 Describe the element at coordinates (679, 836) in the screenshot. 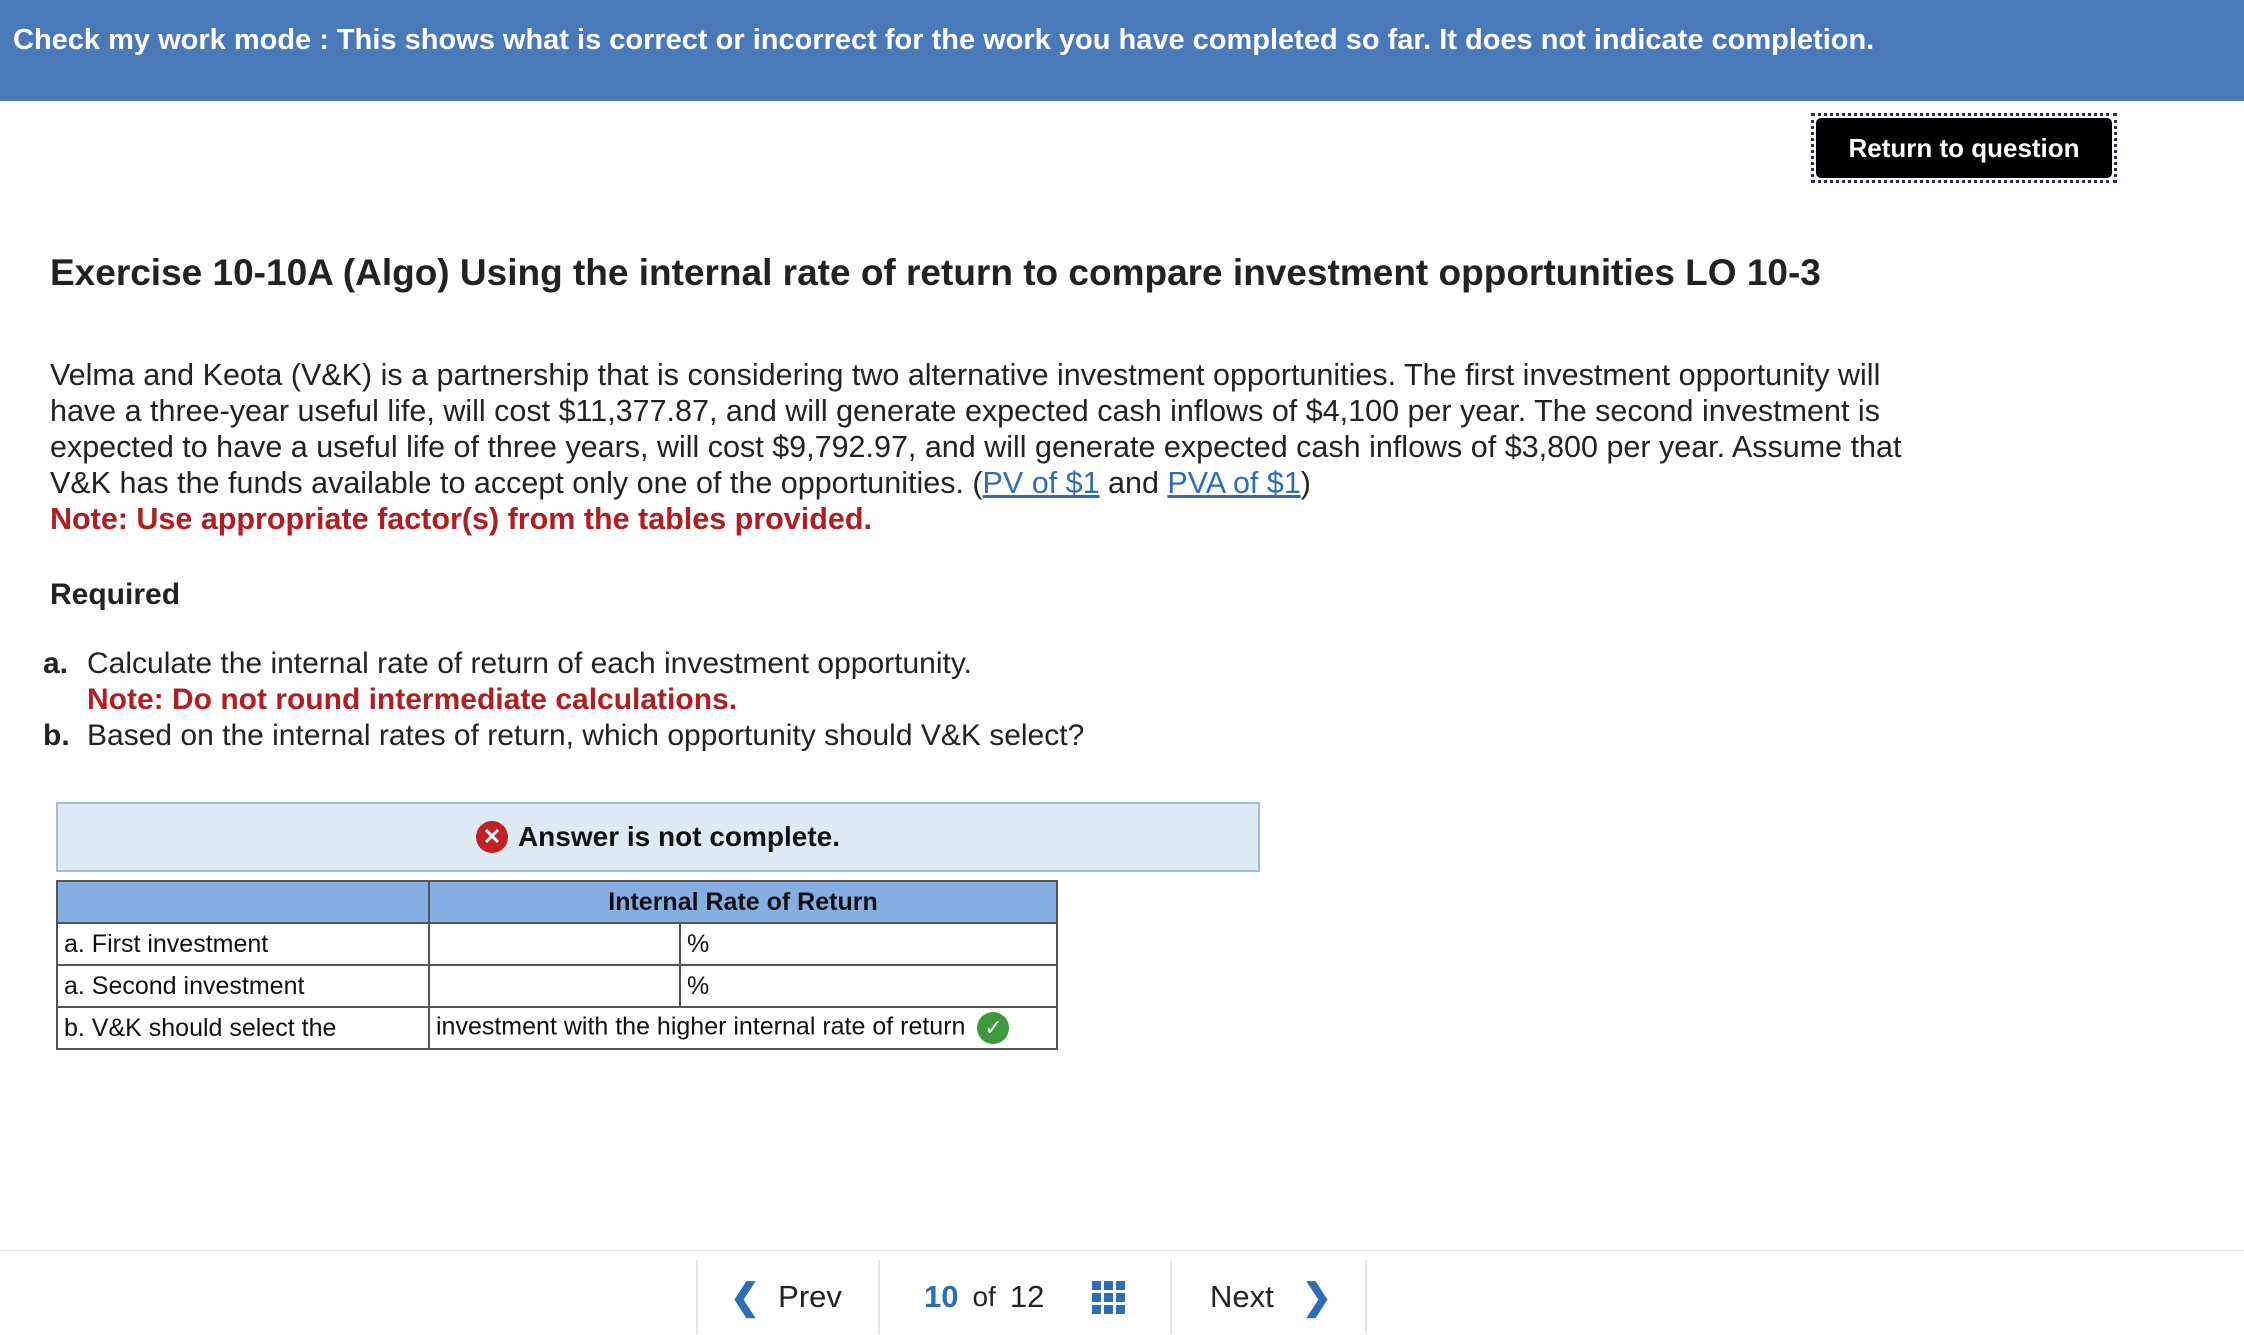

I see `answer-status-text: Answer is not complete.` at that location.